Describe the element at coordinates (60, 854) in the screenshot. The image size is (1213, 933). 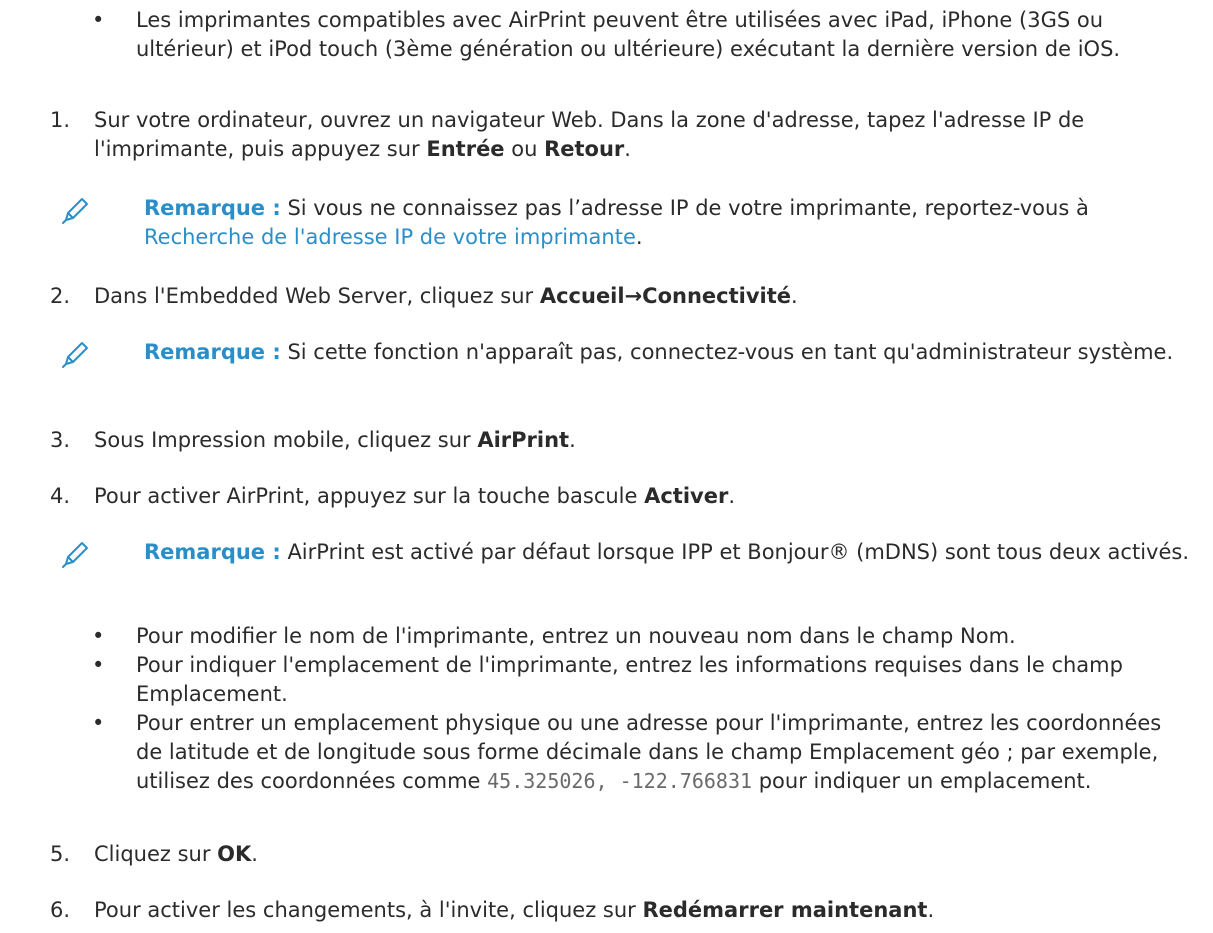
I see `step-number: 5.` at that location.